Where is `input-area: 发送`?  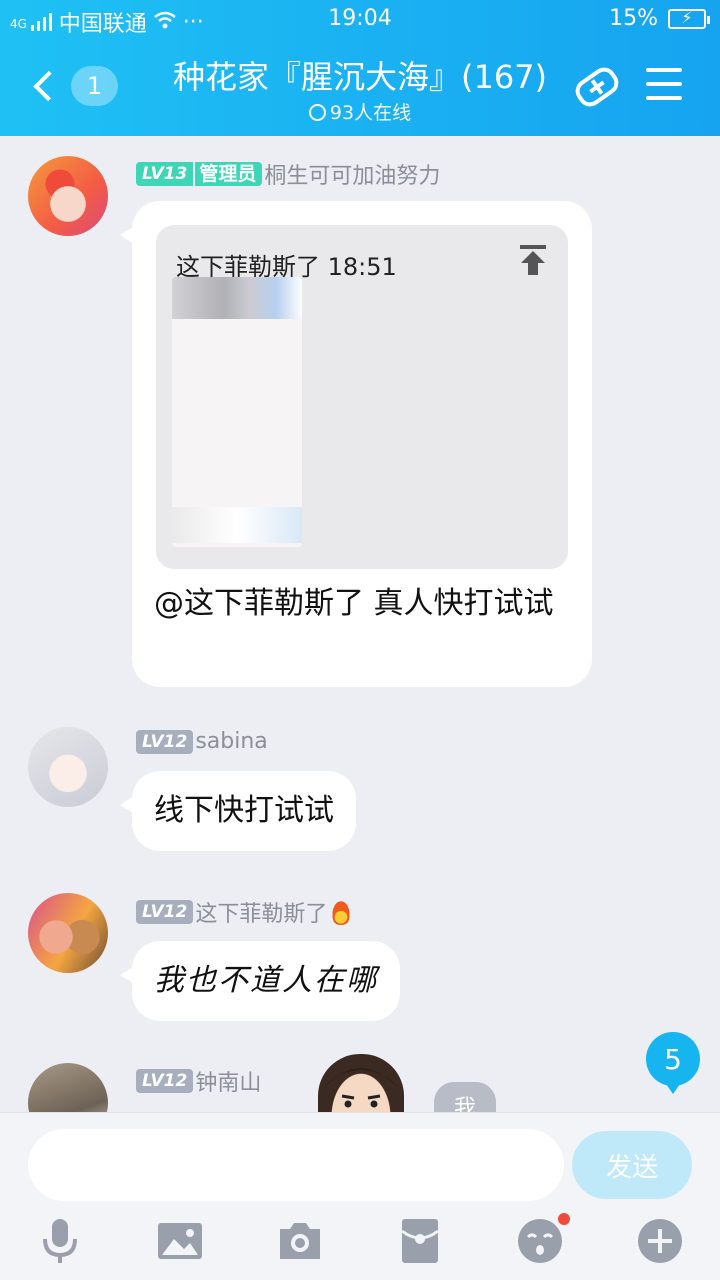
input-area: 发送 is located at coordinates (360, 1196).